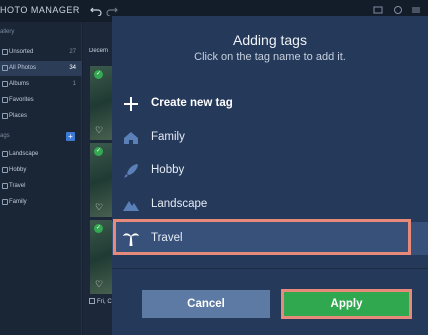  I want to click on tag-row-hobby: Hobby, so click(270, 170).